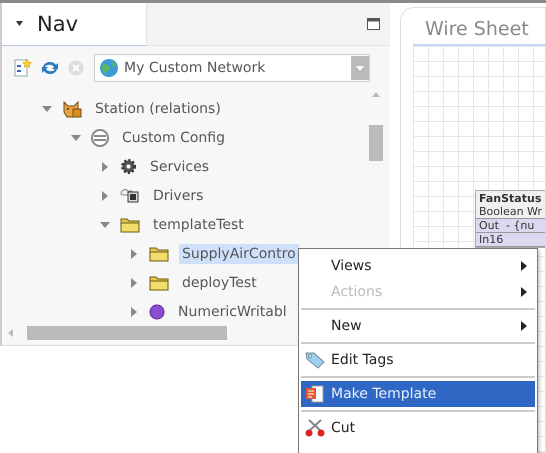 Image resolution: width=546 pixels, height=453 pixels. What do you see at coordinates (23, 68) in the screenshot?
I see `new-document-icon` at bounding box center [23, 68].